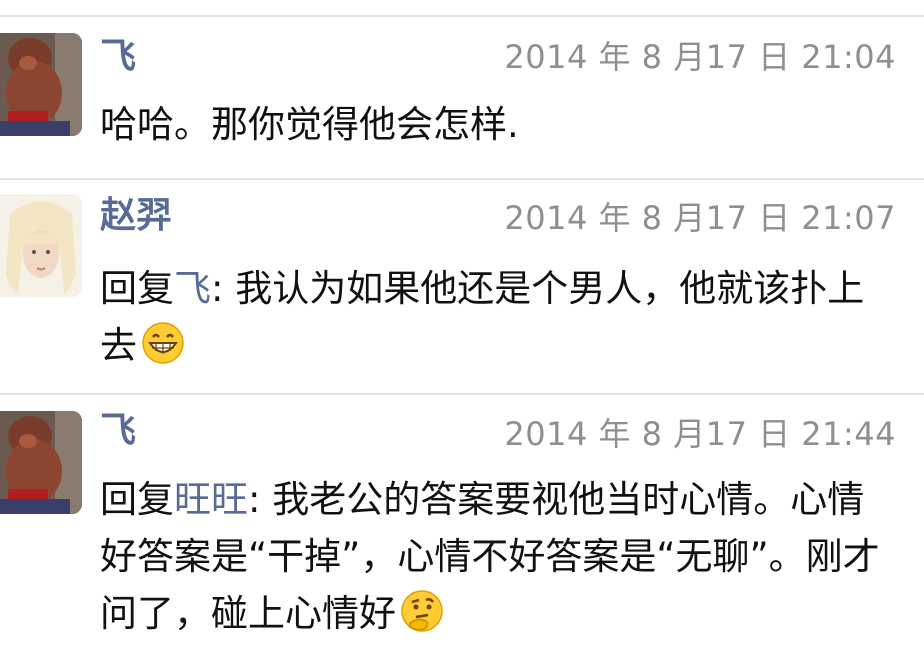  I want to click on timestamp: 2014 年 8 月17 日 21:07, so click(700, 218).